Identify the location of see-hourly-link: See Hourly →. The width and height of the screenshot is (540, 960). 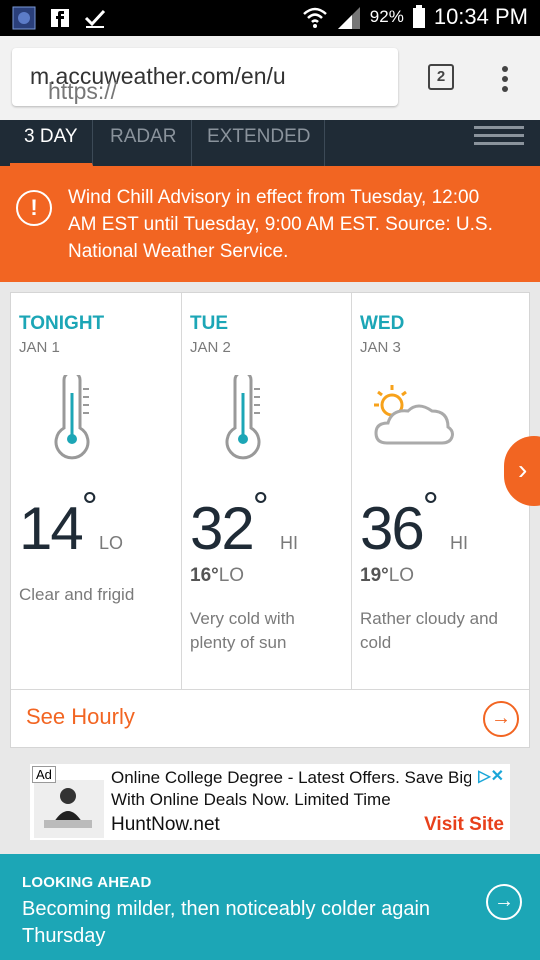
(270, 718).